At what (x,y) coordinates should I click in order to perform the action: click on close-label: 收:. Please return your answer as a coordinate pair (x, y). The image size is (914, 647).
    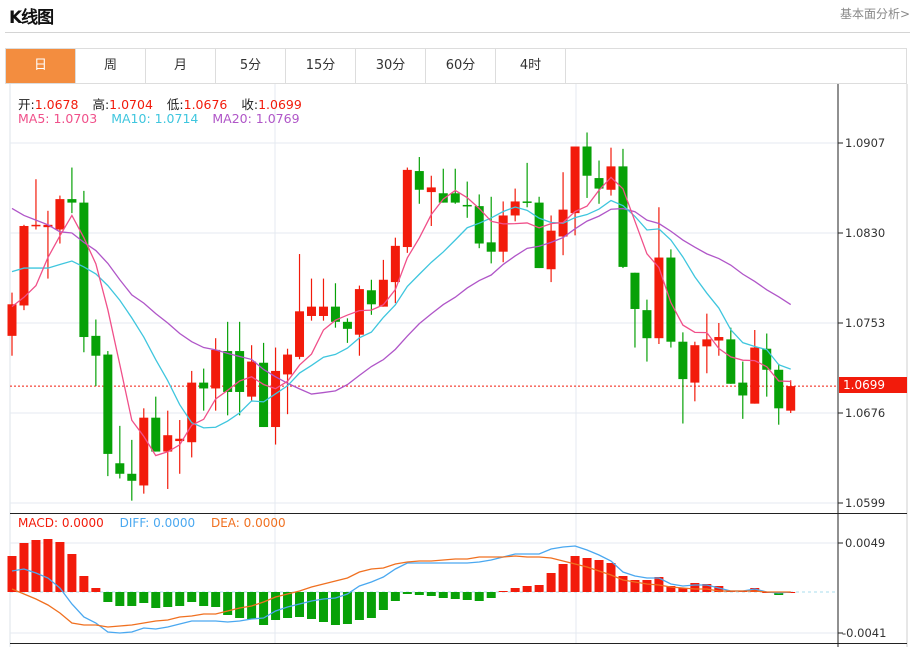
    Looking at the image, I should click on (250, 104).